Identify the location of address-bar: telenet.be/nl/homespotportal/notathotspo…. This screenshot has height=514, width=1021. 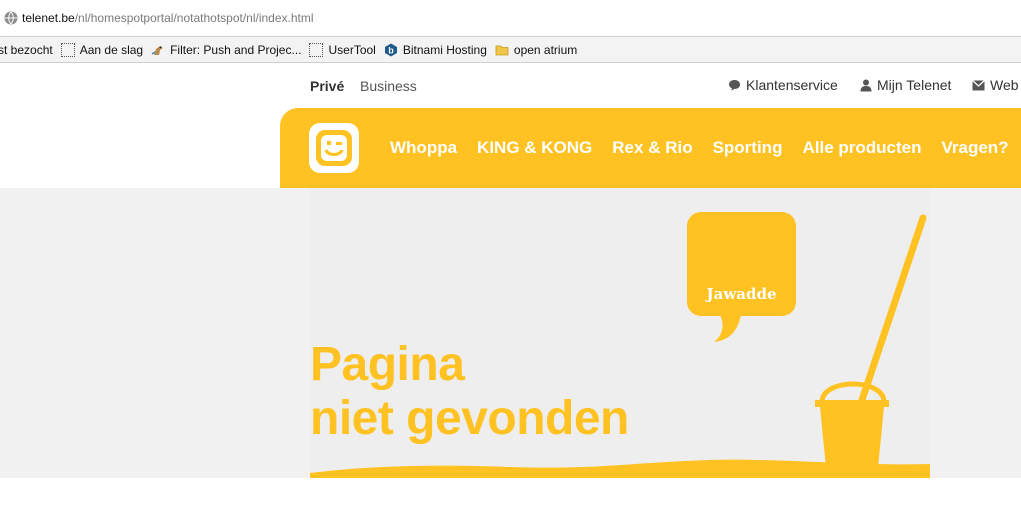
(510, 18).